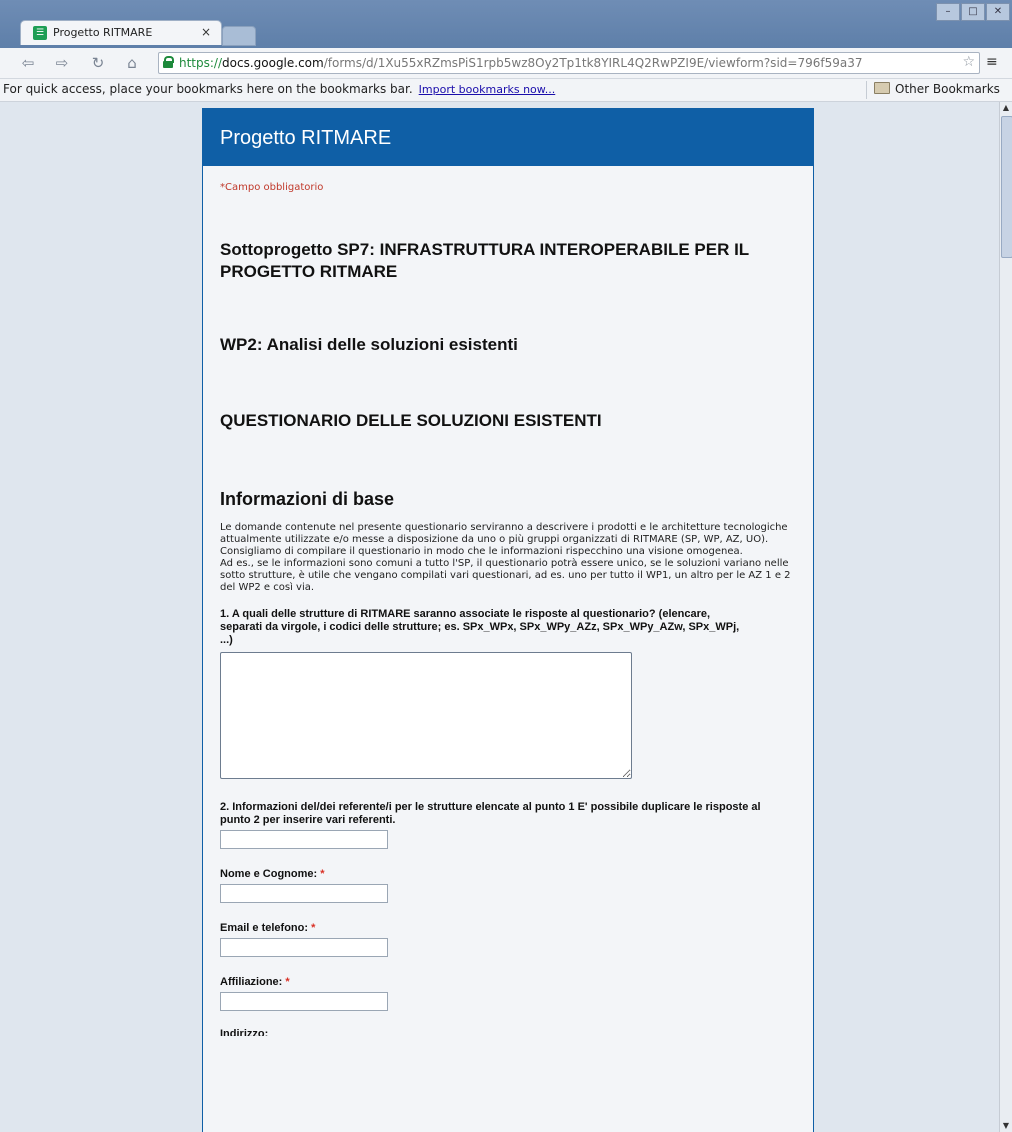 Image resolution: width=1012 pixels, height=1132 pixels. Describe the element at coordinates (937, 89) in the screenshot. I see `other-bookmarks-button: Other Bookmarks` at that location.